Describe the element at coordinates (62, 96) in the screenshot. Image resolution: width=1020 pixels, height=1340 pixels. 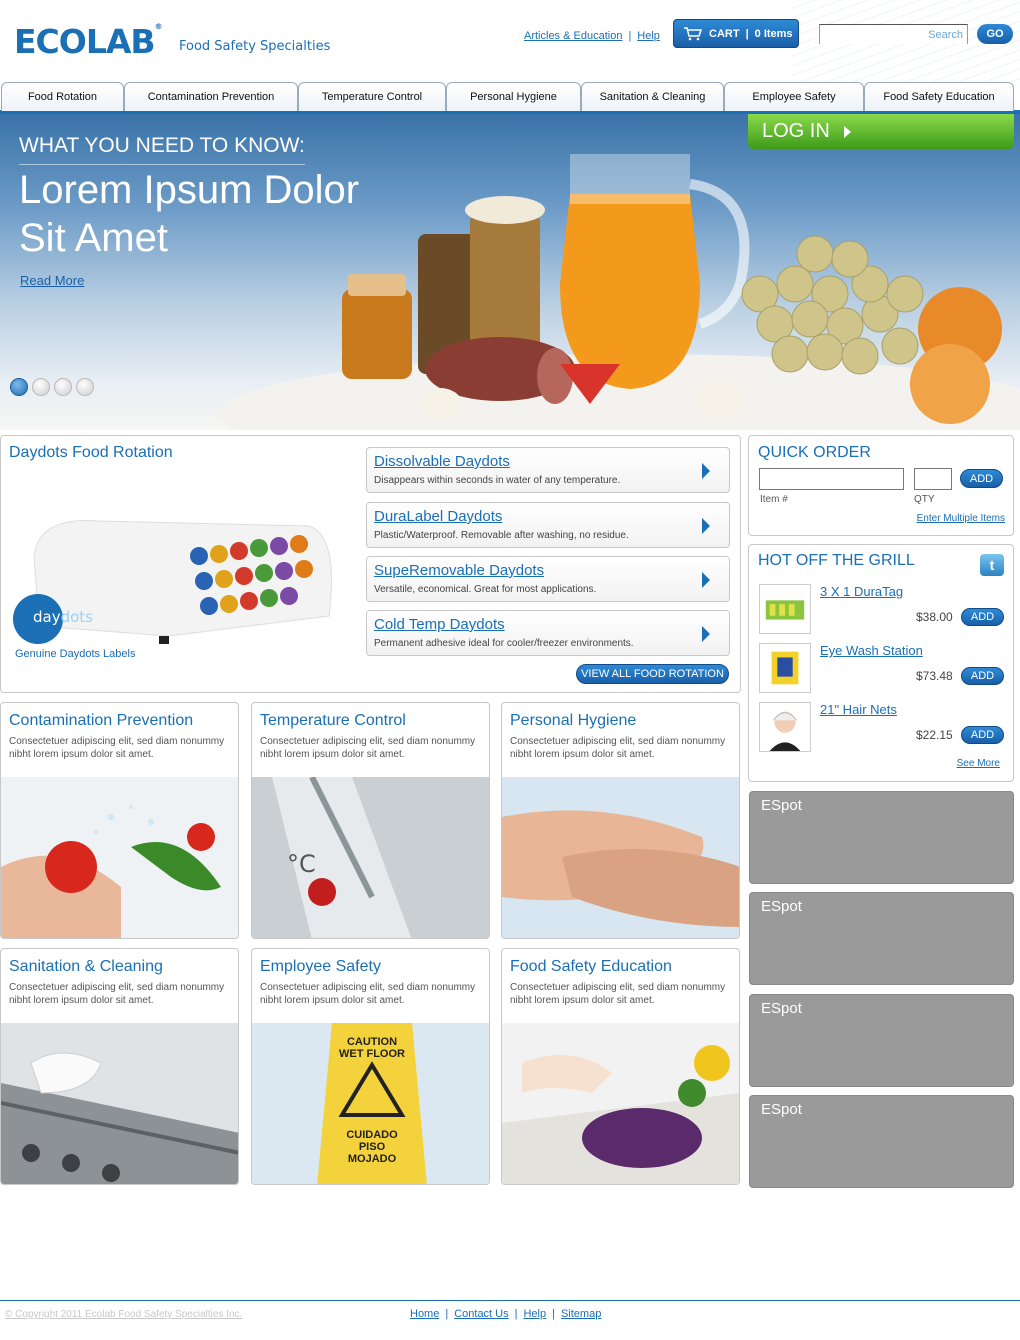
I see `tab-food-rotation: Food Rotation` at that location.